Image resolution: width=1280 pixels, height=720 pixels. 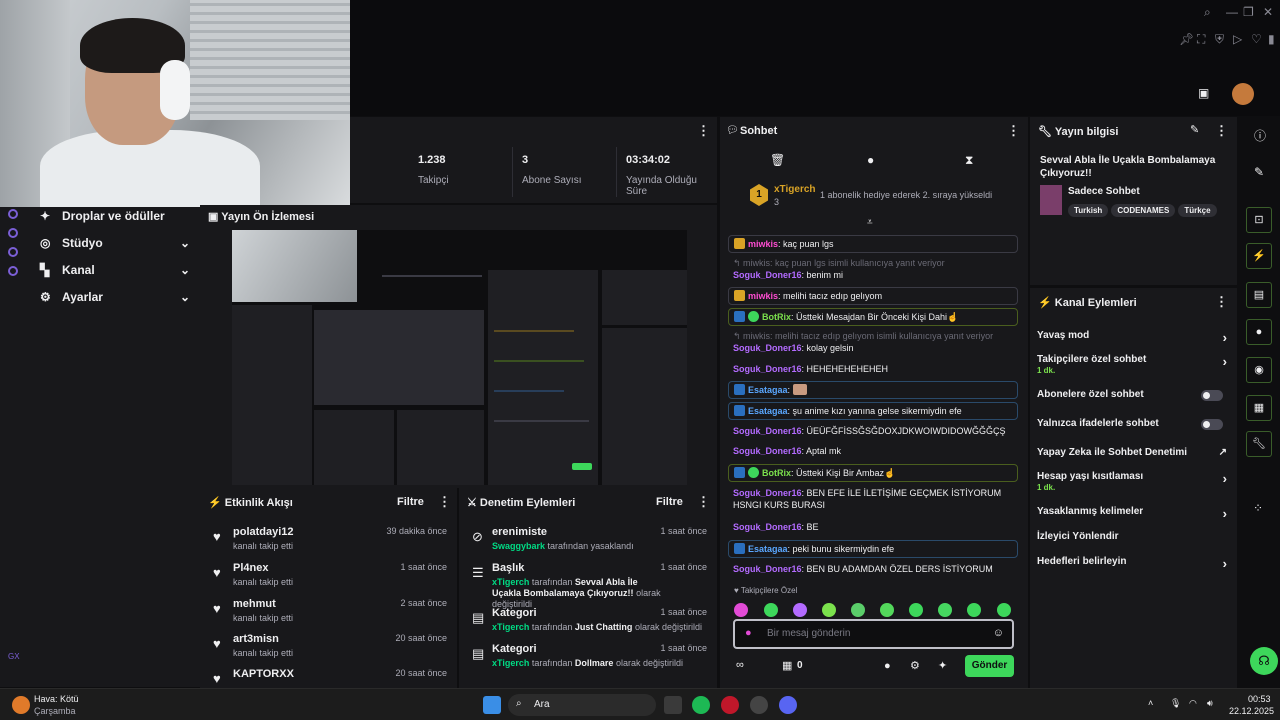 I want to click on mic-icon: ●, so click(x=748, y=633).